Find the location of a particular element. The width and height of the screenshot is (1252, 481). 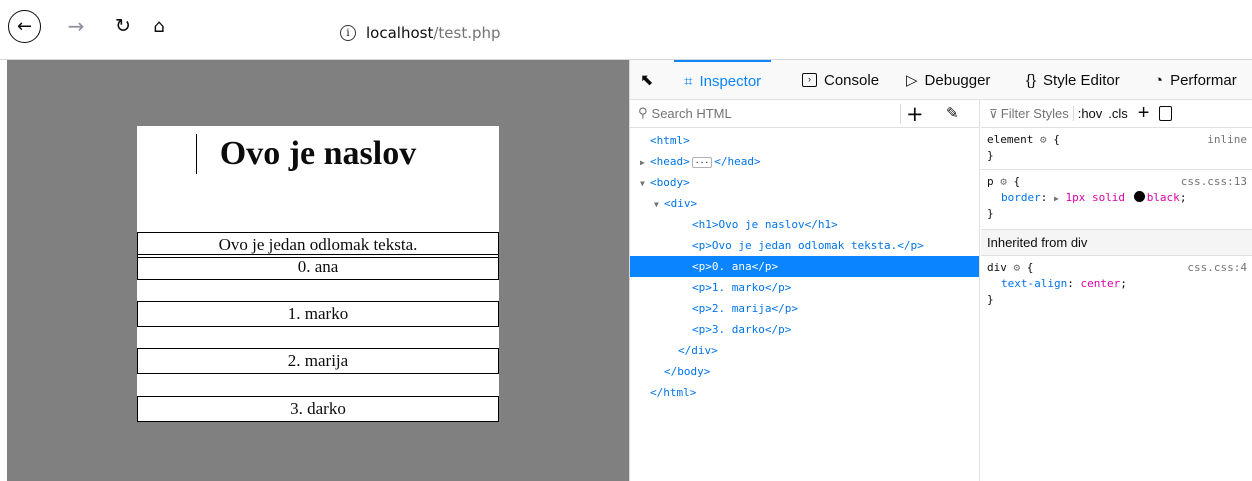

tab-debugger: ▷ Debugger is located at coordinates (948, 80).